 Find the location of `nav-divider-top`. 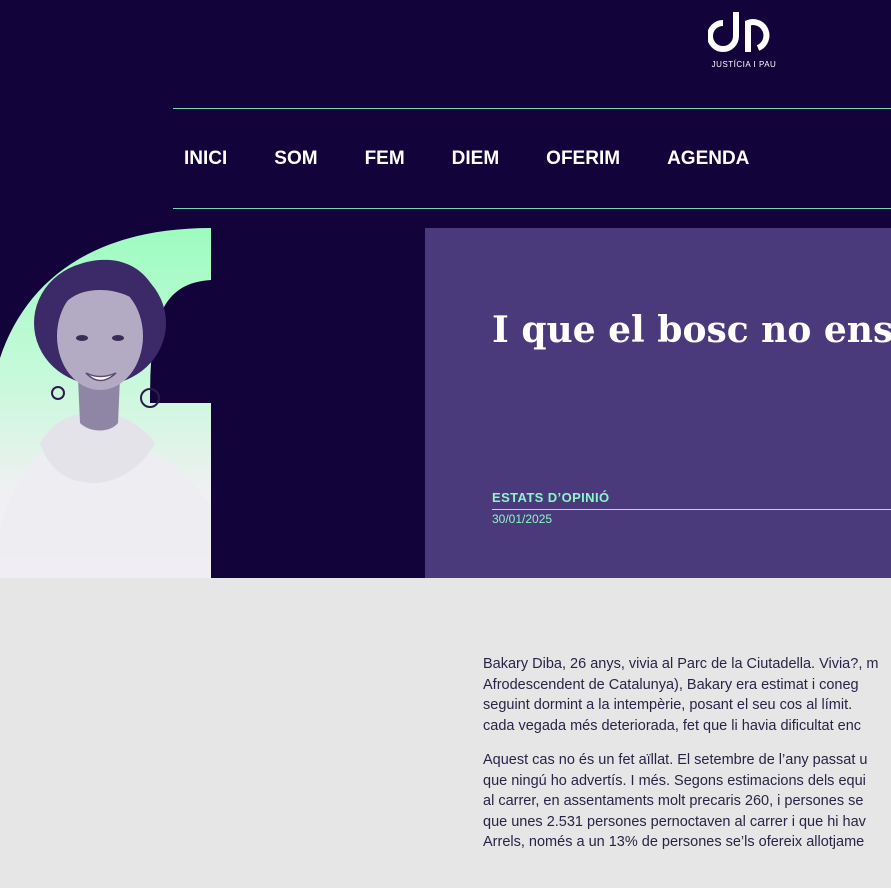

nav-divider-top is located at coordinates (532, 108).